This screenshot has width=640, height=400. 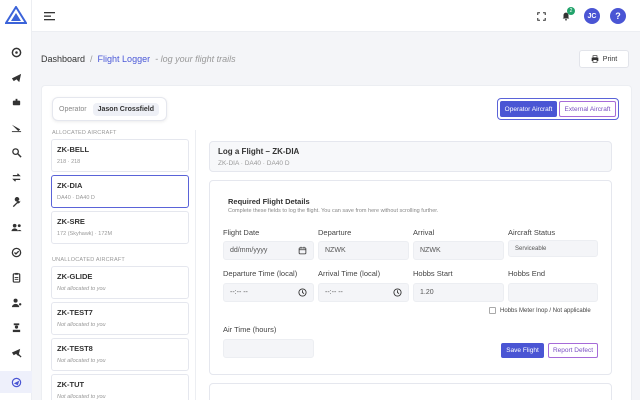 What do you see at coordinates (335, 250) in the screenshot?
I see `departure-value: NZWK` at bounding box center [335, 250].